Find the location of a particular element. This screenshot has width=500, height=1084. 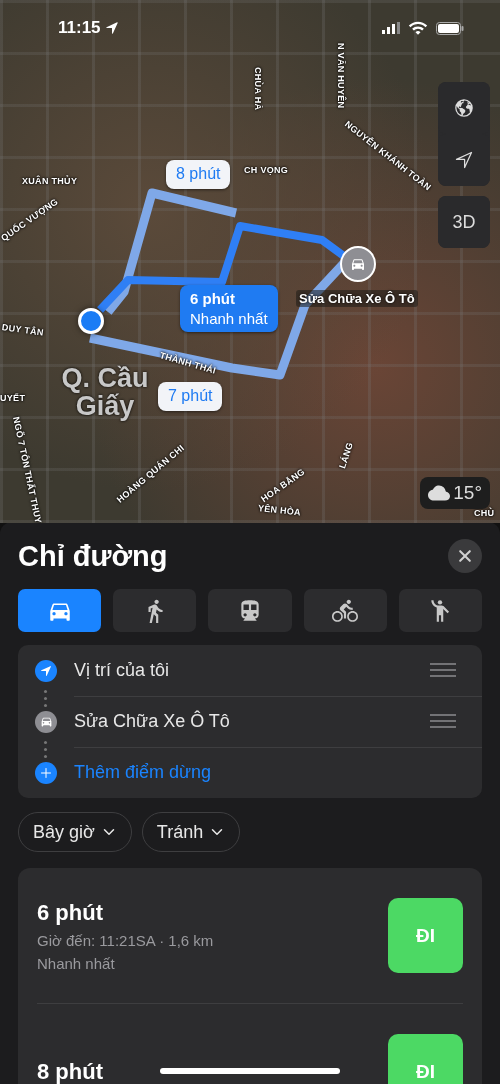

route-time-callout: 8 phút is located at coordinates (198, 174).